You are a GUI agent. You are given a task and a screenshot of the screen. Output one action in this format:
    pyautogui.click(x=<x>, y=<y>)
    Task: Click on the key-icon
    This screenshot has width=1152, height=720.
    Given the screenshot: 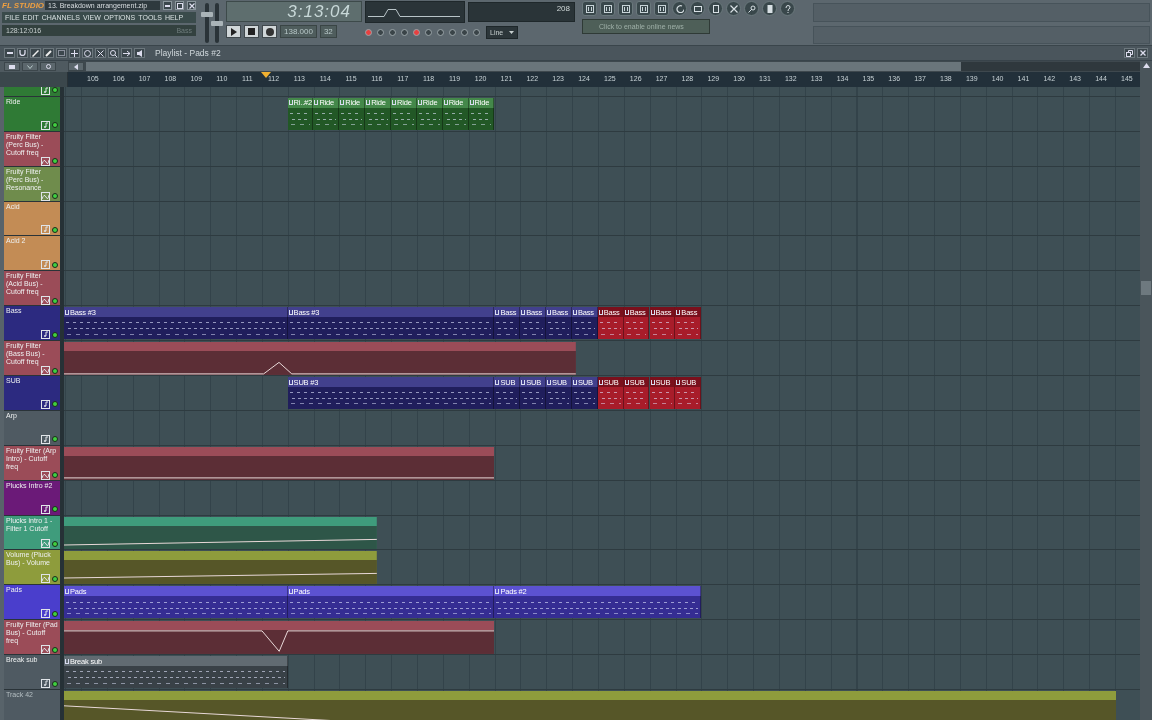 What is the action you would take?
    pyautogui.click(x=751, y=8)
    